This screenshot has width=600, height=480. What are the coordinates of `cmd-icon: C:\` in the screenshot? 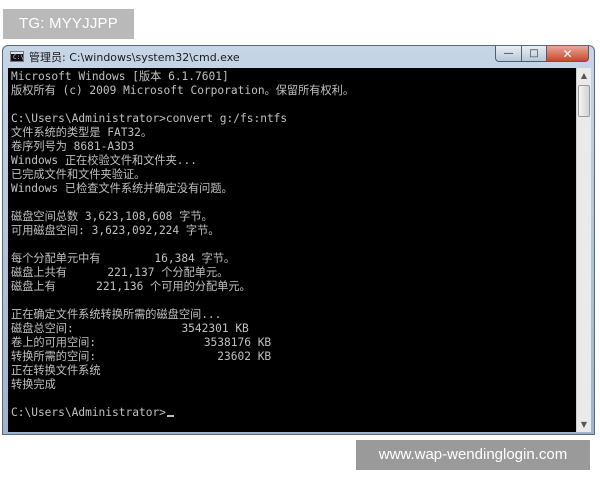 It's located at (17, 56).